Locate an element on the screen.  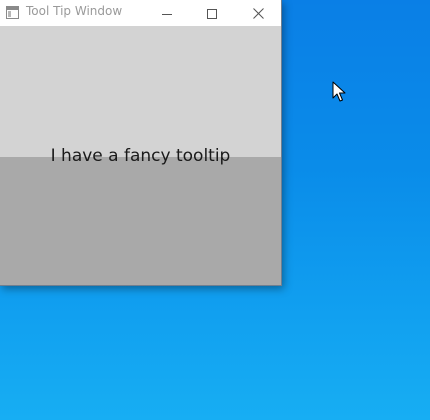
close-icon is located at coordinates (258, 13).